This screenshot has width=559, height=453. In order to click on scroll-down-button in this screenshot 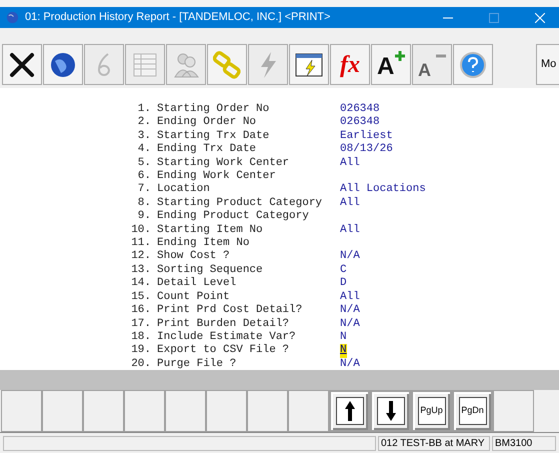, I will do `click(390, 411)`.